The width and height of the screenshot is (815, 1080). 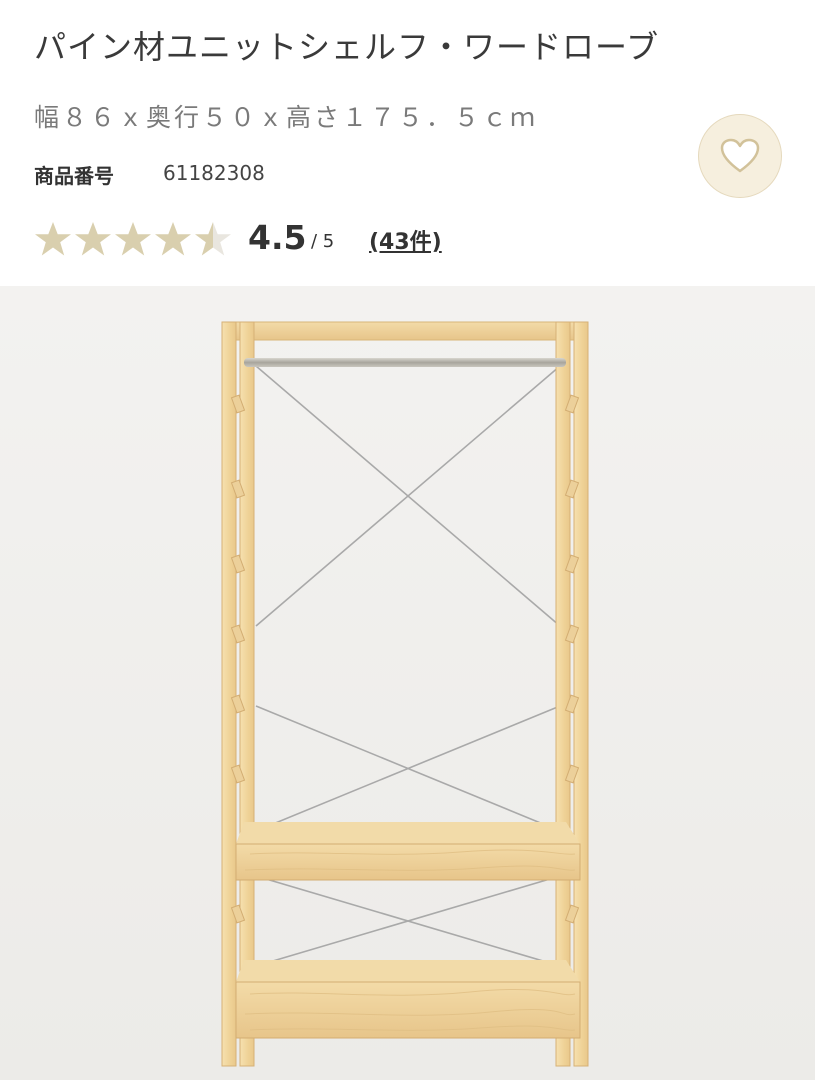 I want to click on product-number-label: 商品番号, so click(x=74, y=176).